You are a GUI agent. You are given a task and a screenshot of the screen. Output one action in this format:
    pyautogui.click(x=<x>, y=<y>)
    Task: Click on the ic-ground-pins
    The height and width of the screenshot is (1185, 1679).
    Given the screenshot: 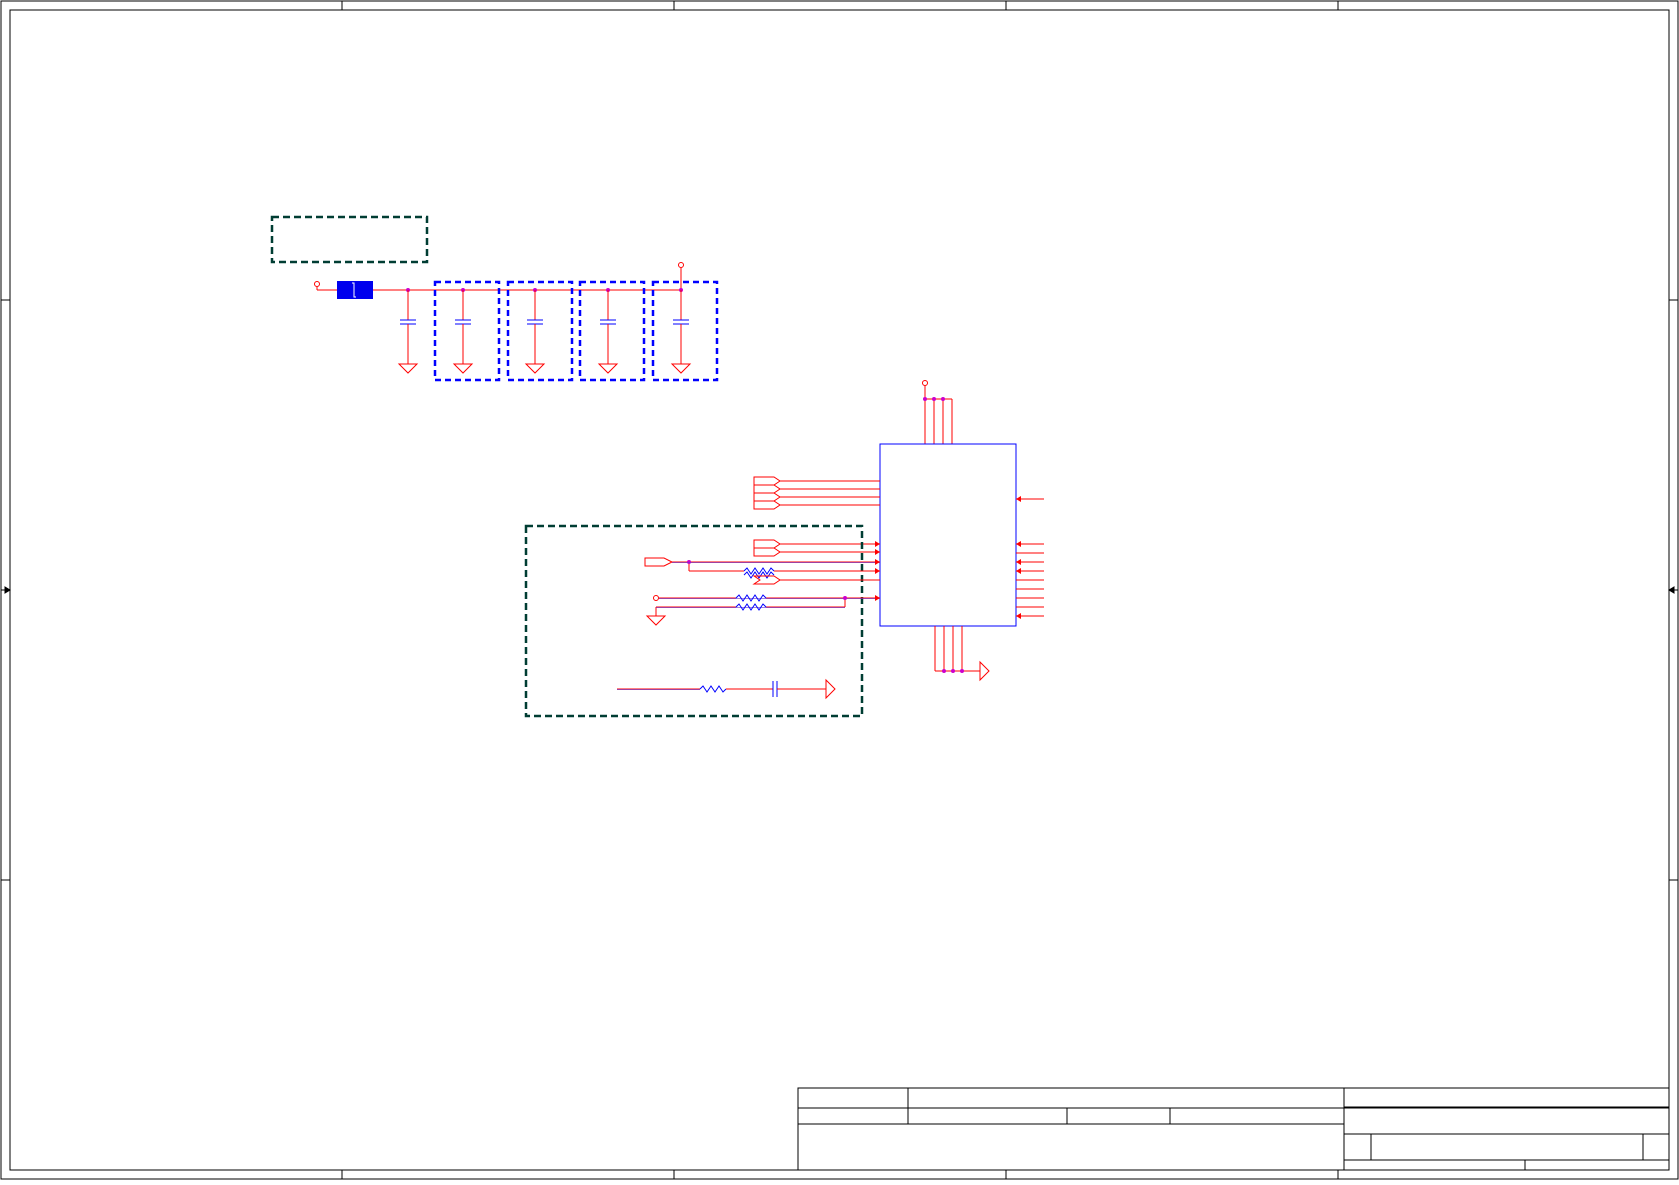 What is the action you would take?
    pyautogui.click(x=962, y=654)
    